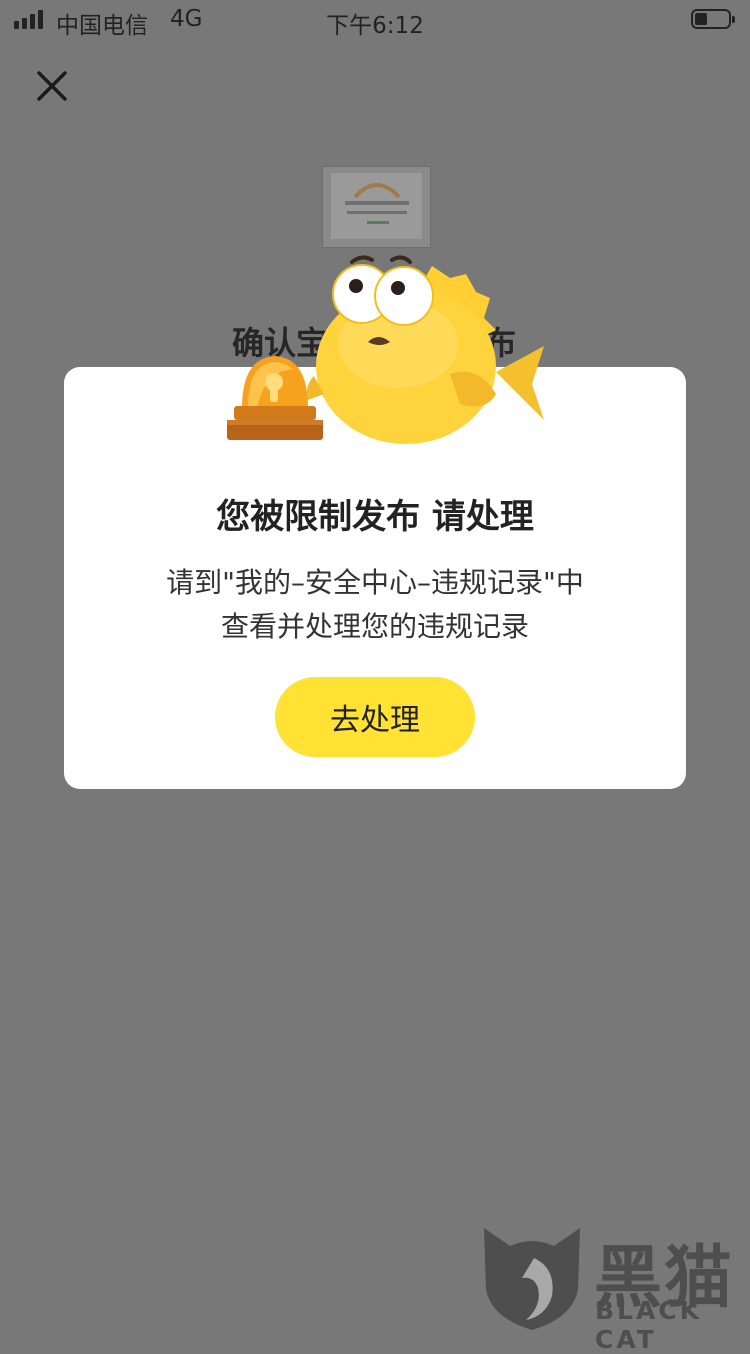  Describe the element at coordinates (532, 1279) in the screenshot. I see `black-cat-logo-icon` at that location.